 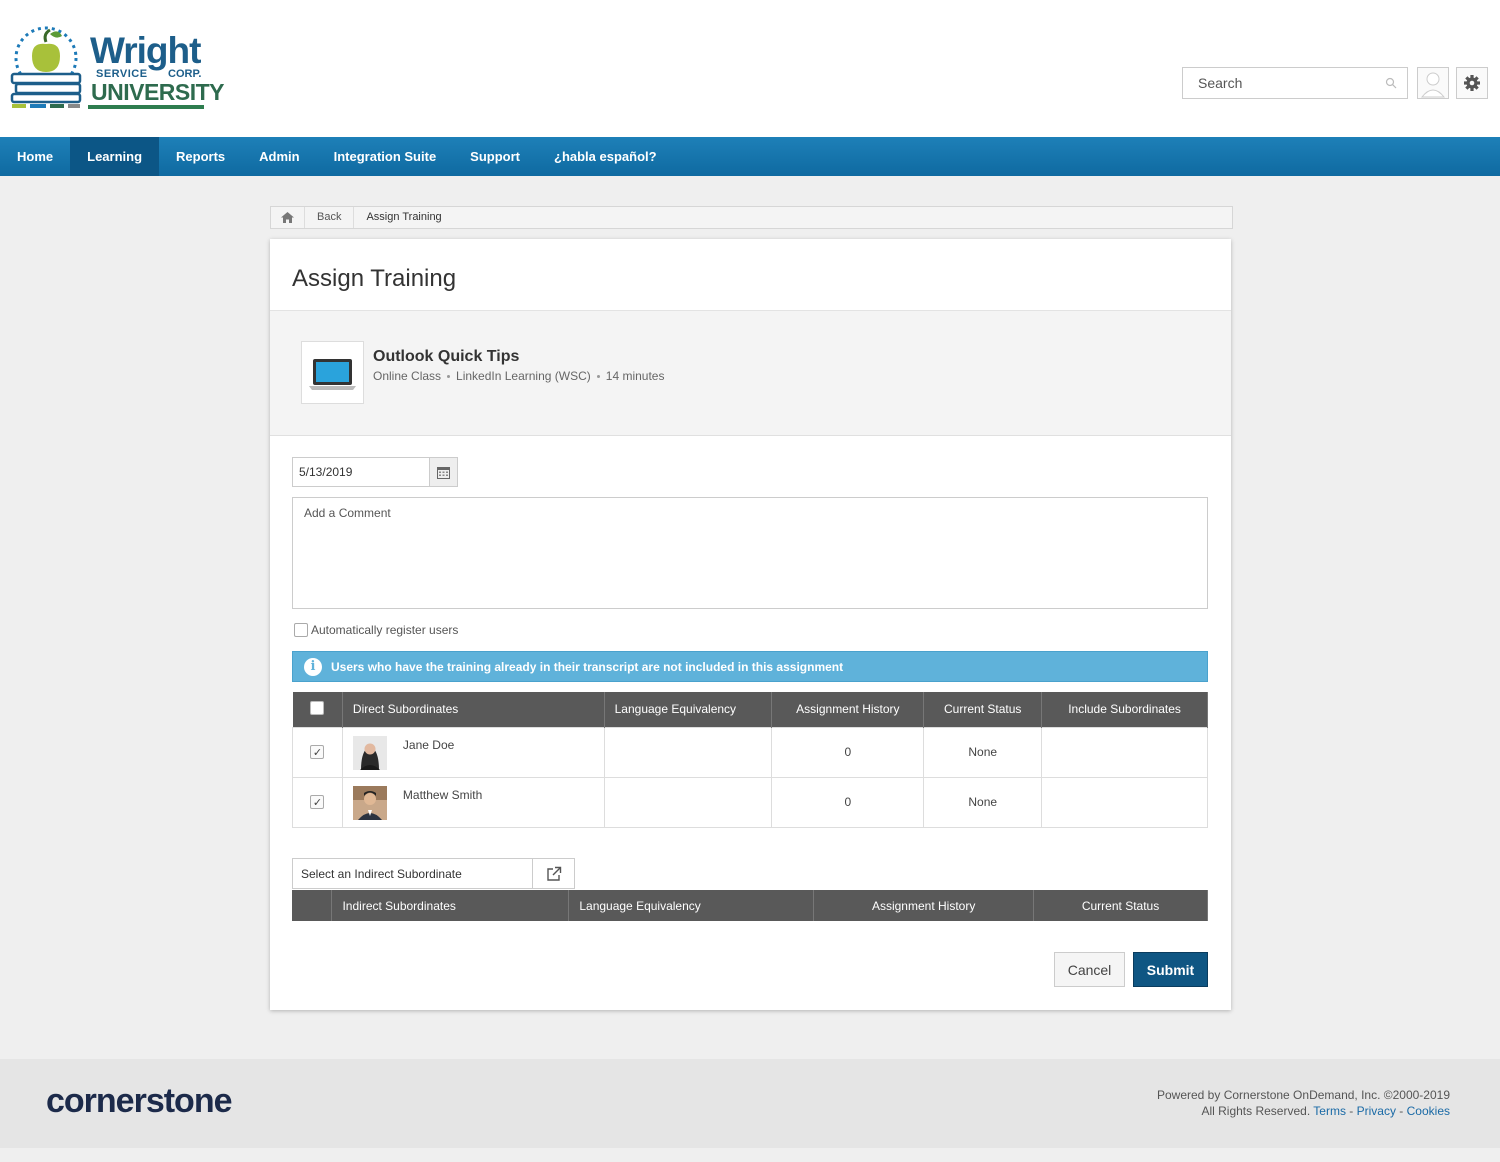 What do you see at coordinates (385, 156) in the screenshot?
I see `nav-integration-suite: Integration Suite` at bounding box center [385, 156].